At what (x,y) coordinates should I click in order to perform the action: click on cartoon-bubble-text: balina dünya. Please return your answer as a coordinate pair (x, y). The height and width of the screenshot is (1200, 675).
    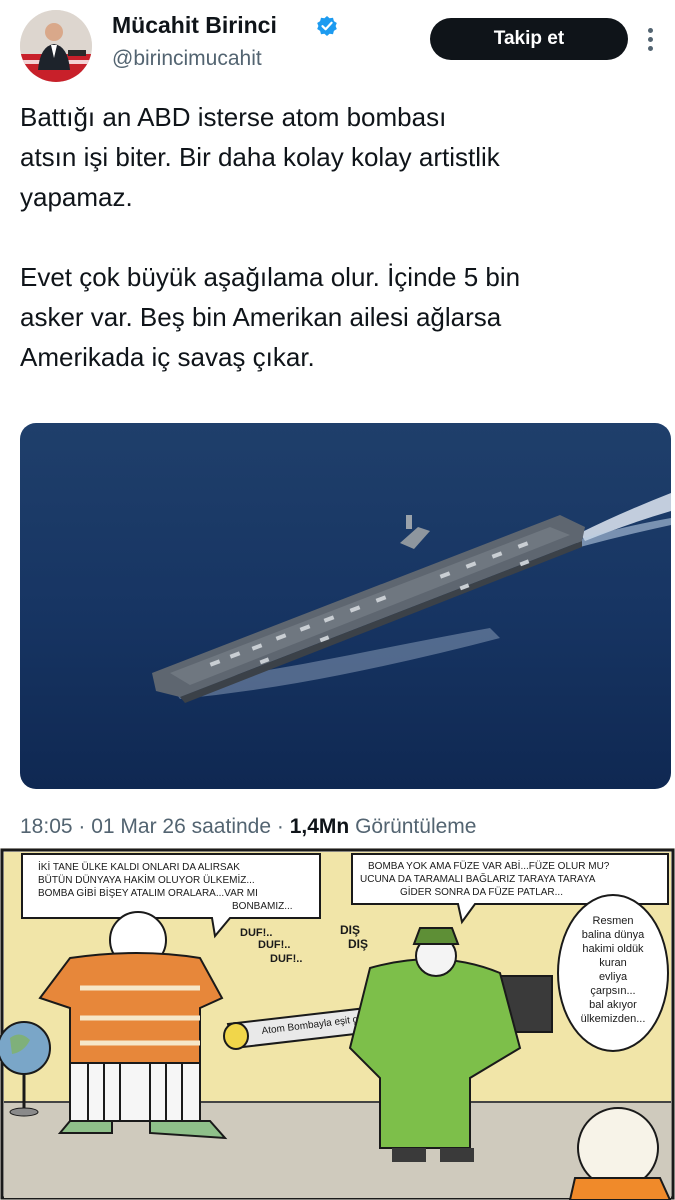
    Looking at the image, I should click on (613, 935).